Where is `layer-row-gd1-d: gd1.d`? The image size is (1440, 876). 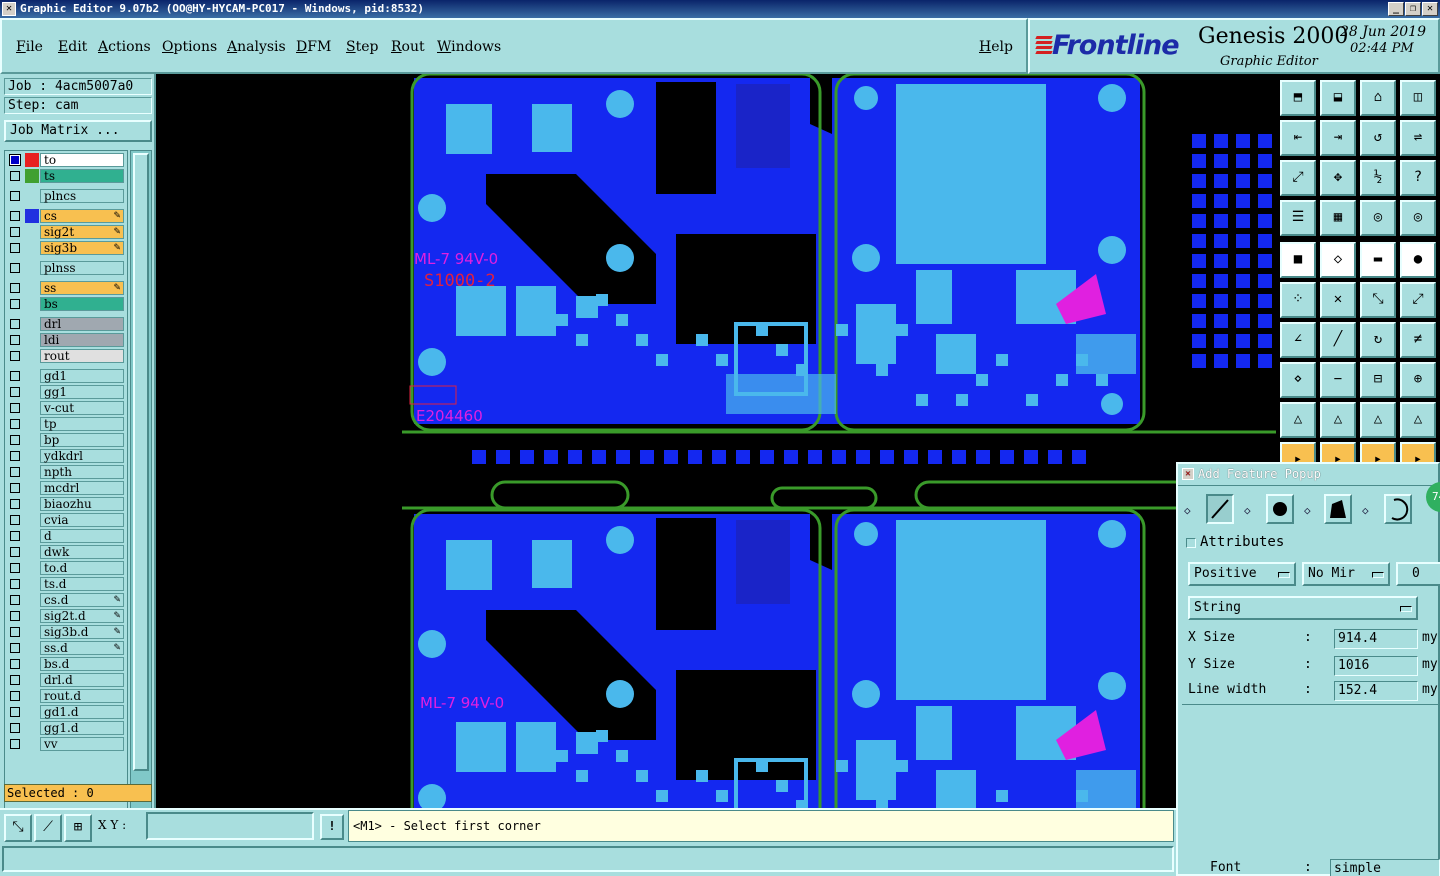 layer-row-gd1-d: gd1.d is located at coordinates (66, 712).